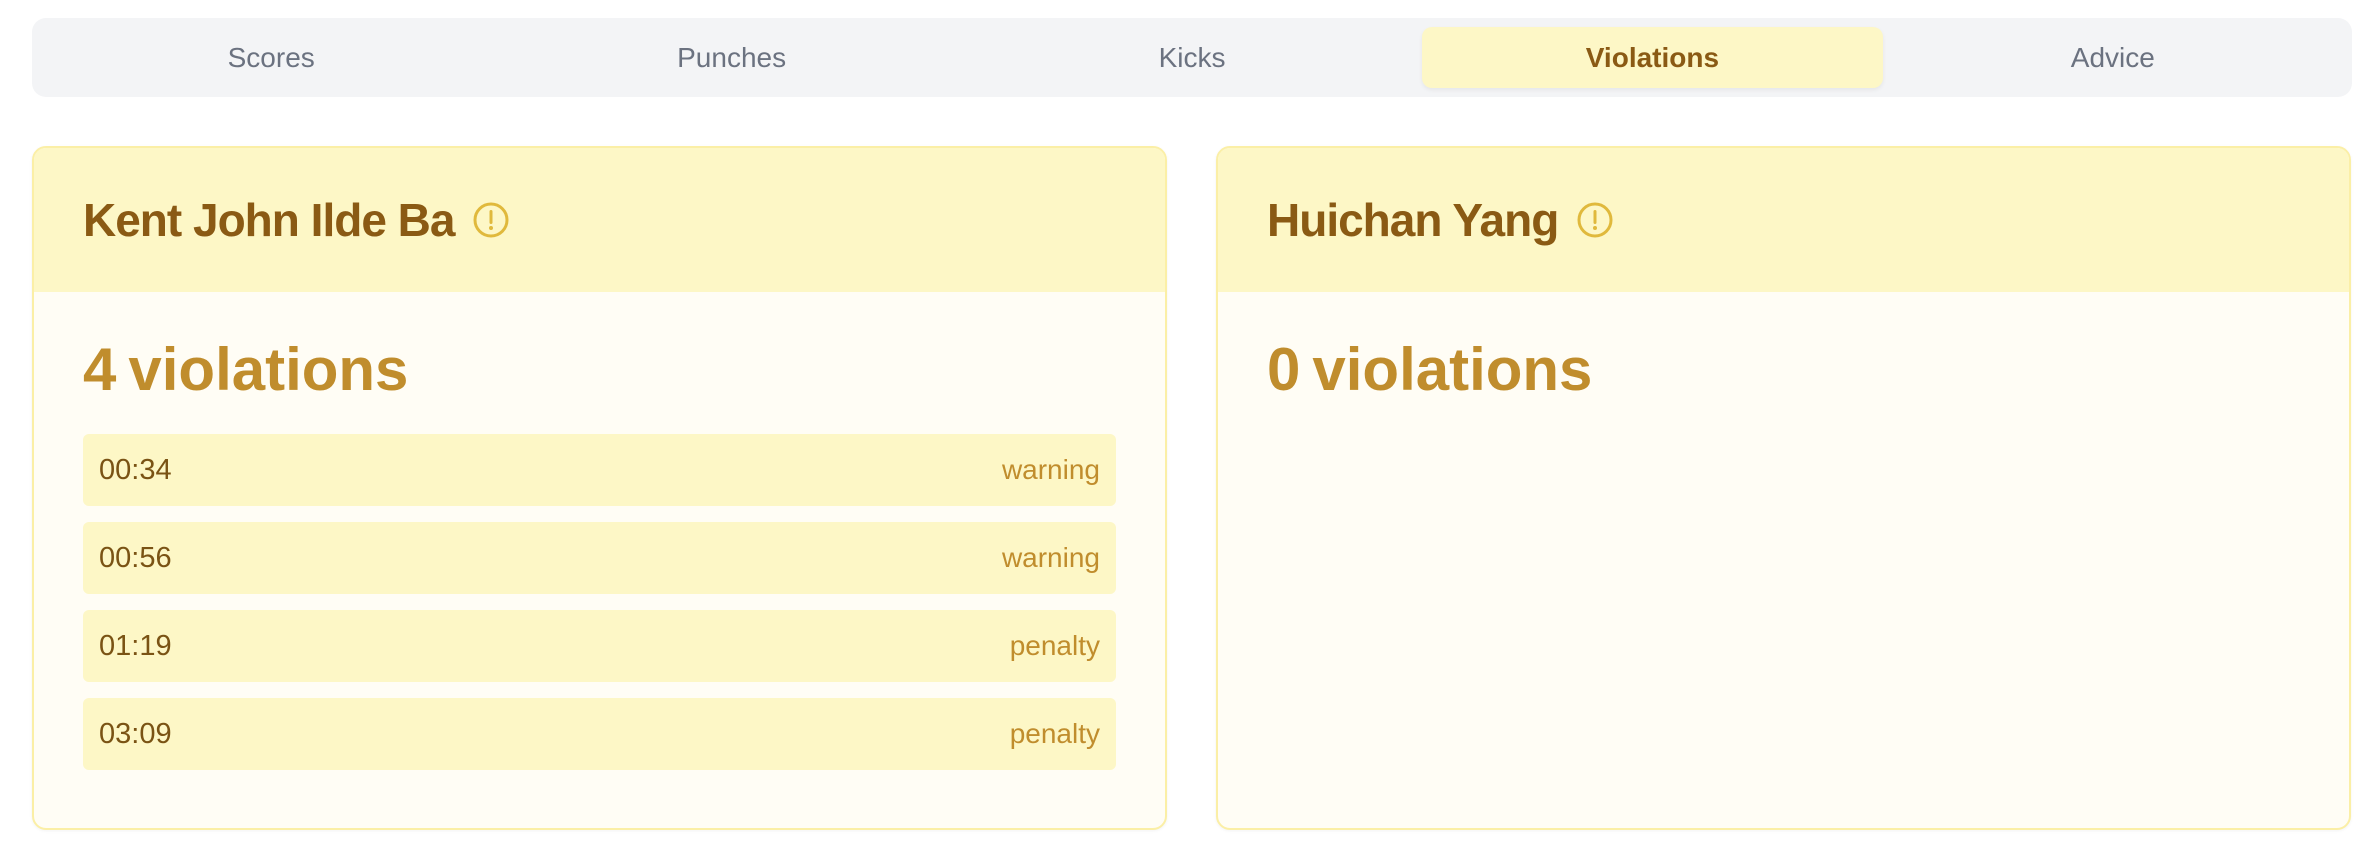 The width and height of the screenshot is (2378, 862). I want to click on tab-punches: Punches, so click(731, 57).